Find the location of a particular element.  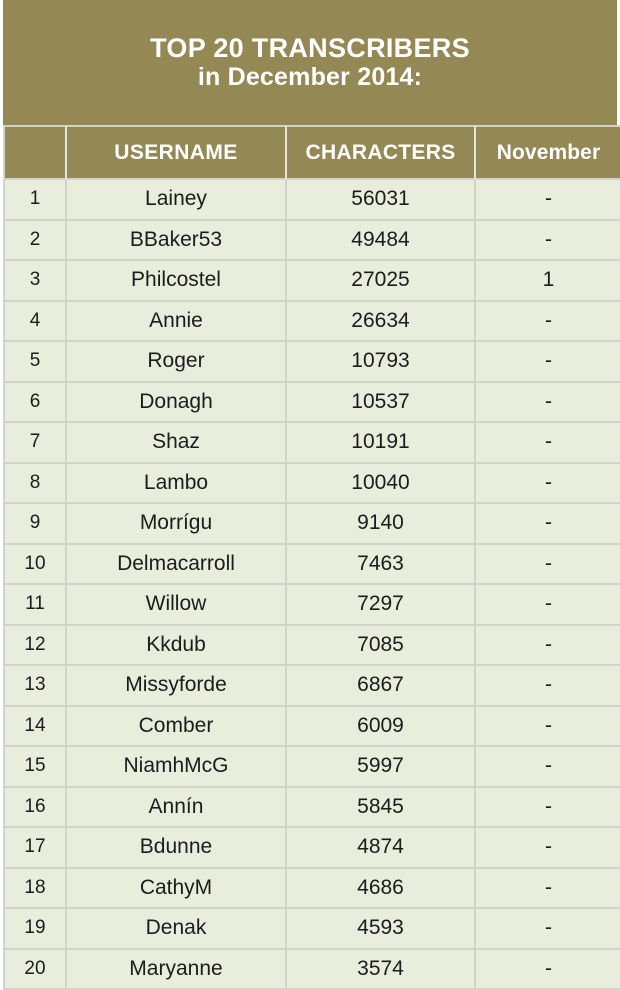

column-header-username: USERNAME is located at coordinates (177, 152).